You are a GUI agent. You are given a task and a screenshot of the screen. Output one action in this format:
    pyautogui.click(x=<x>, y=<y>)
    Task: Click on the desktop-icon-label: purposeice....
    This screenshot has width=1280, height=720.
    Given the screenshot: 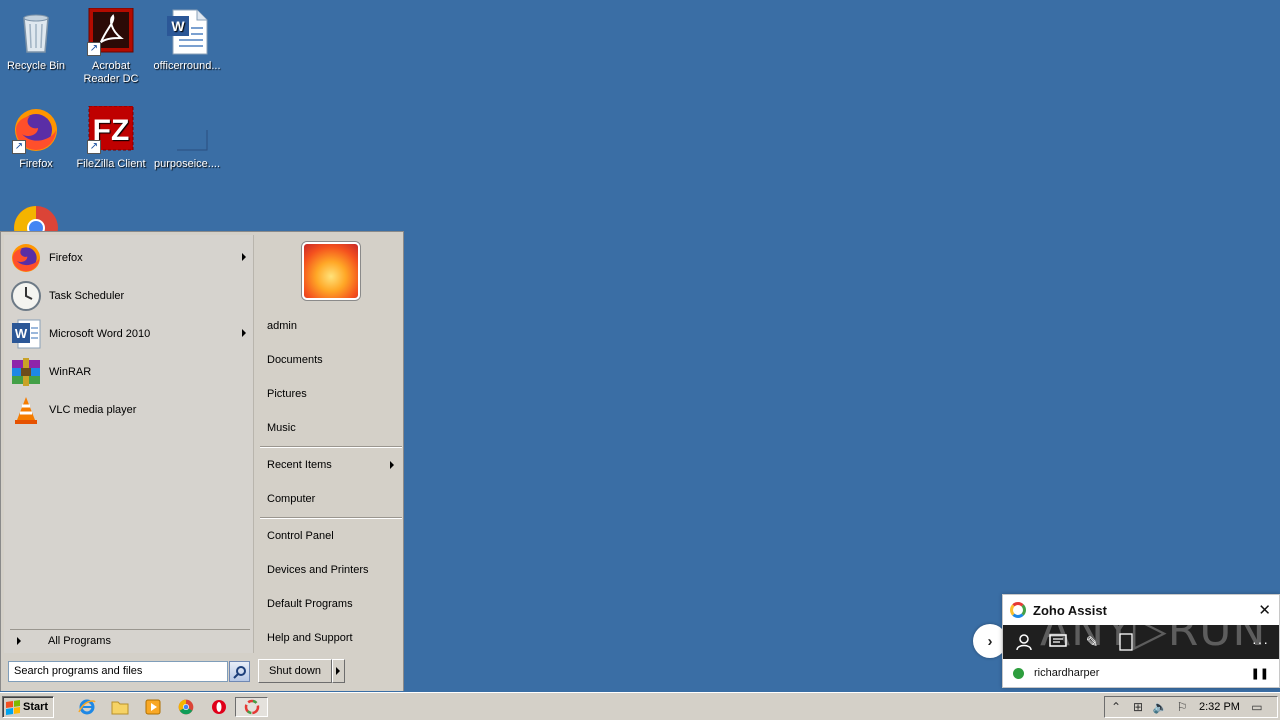 What is the action you would take?
    pyautogui.click(x=187, y=164)
    